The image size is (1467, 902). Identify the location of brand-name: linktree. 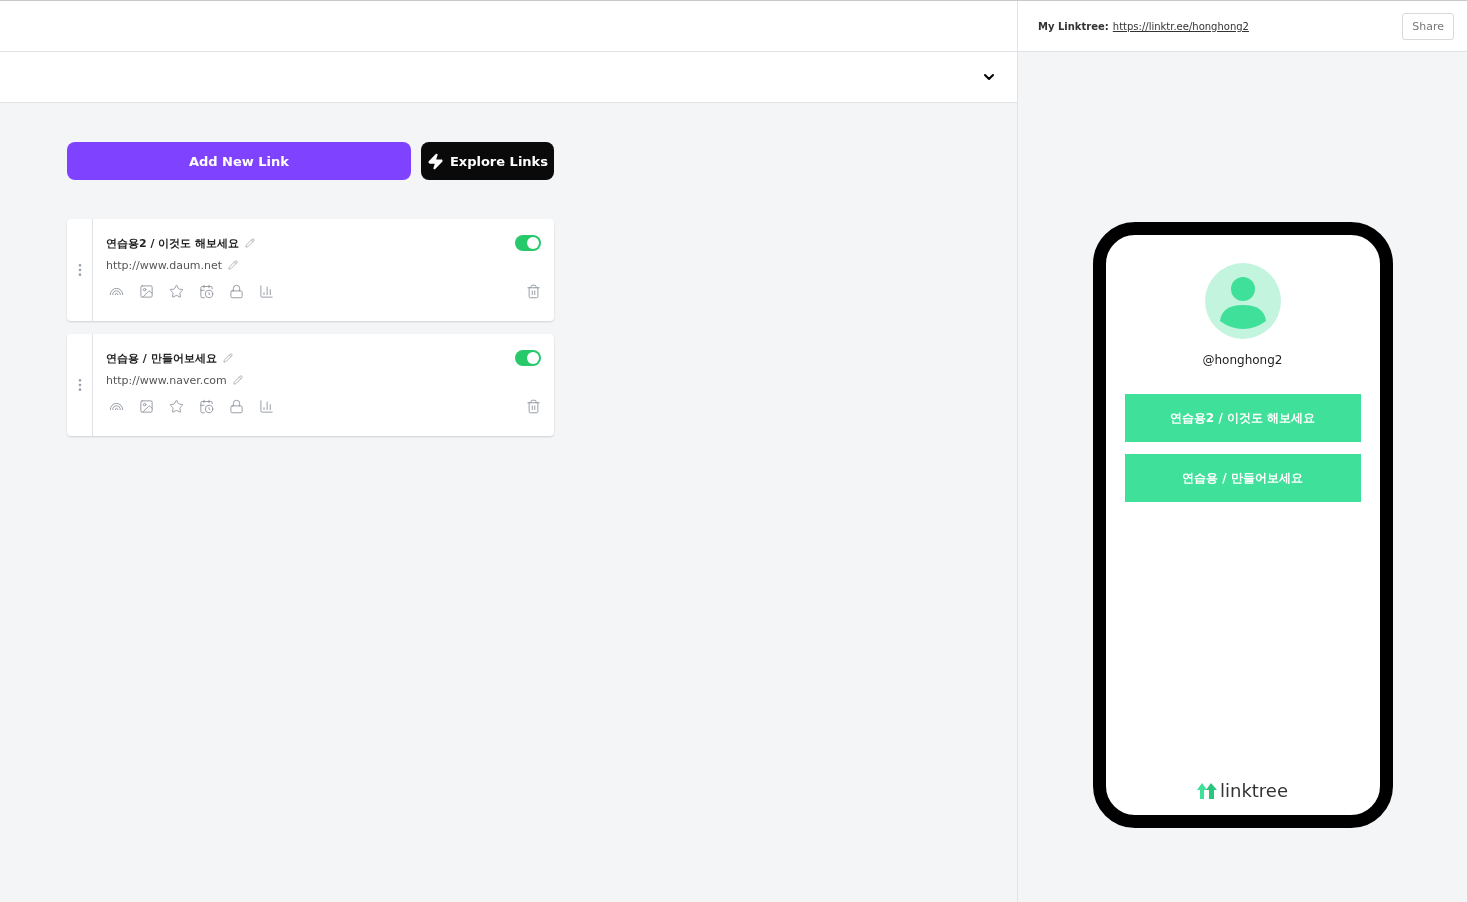
(1253, 790).